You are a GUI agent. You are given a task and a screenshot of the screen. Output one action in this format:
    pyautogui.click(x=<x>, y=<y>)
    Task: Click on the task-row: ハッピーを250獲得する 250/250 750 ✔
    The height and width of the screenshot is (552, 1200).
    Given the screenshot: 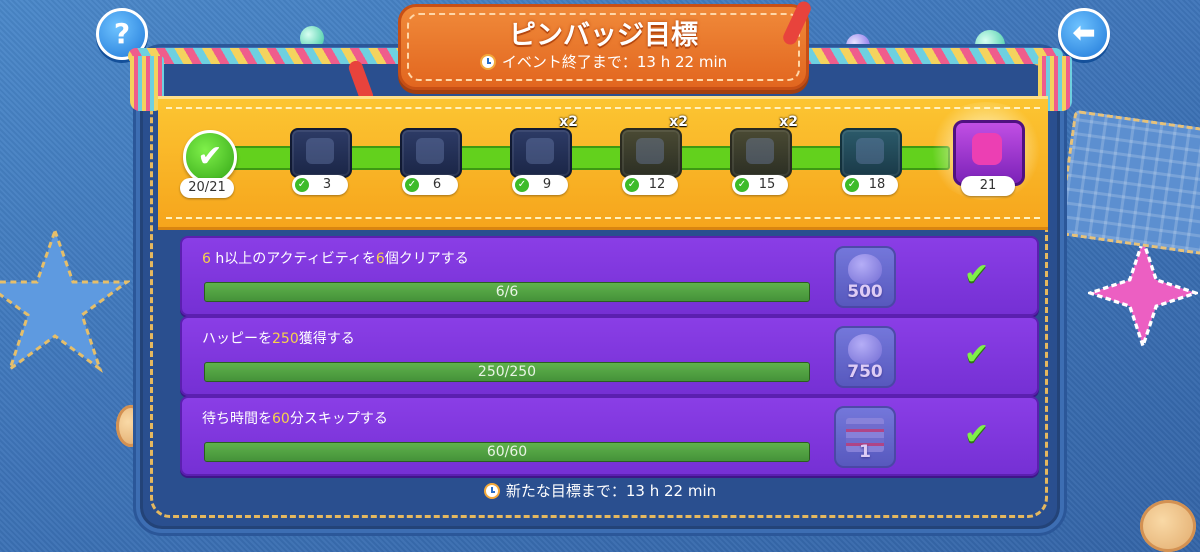 What is the action you would take?
    pyautogui.click(x=609, y=356)
    